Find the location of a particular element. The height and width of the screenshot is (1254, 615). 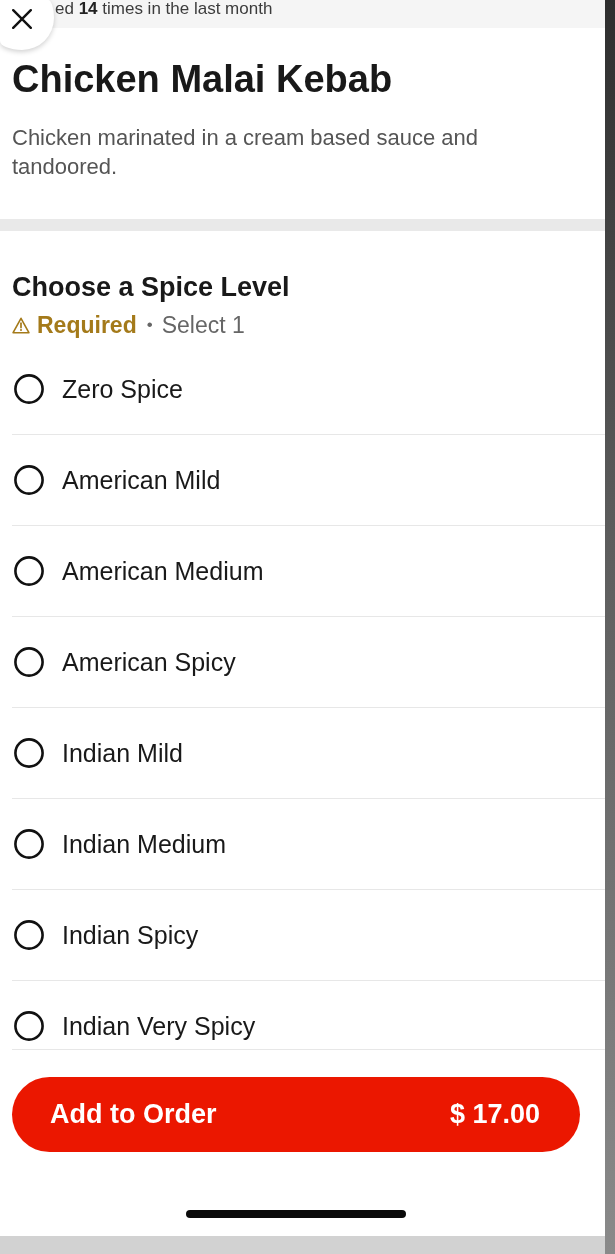

spice-option: Indian Spicy is located at coordinates (308, 935).